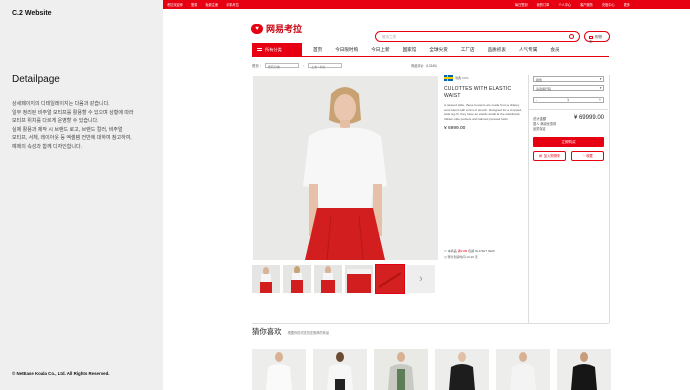  Describe the element at coordinates (211, 4) in the screenshot. I see `topbar-link: 免费注册` at that location.